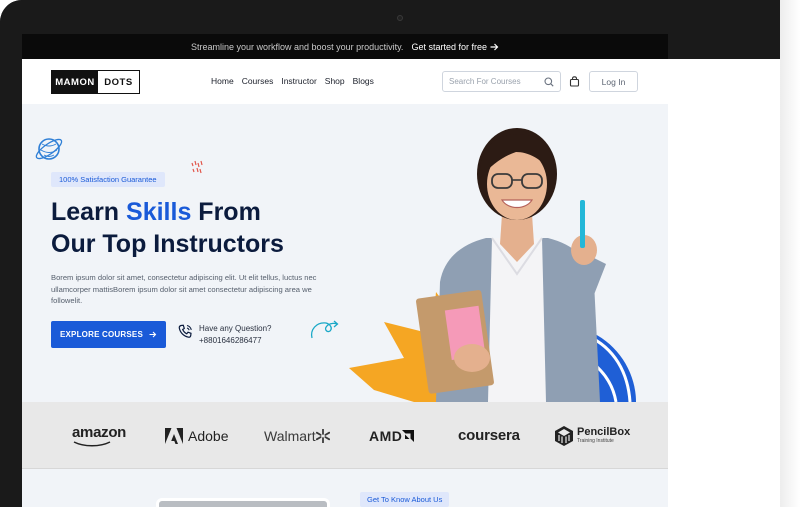 The width and height of the screenshot is (800, 507). What do you see at coordinates (613, 81) in the screenshot?
I see `login-button: Log In` at bounding box center [613, 81].